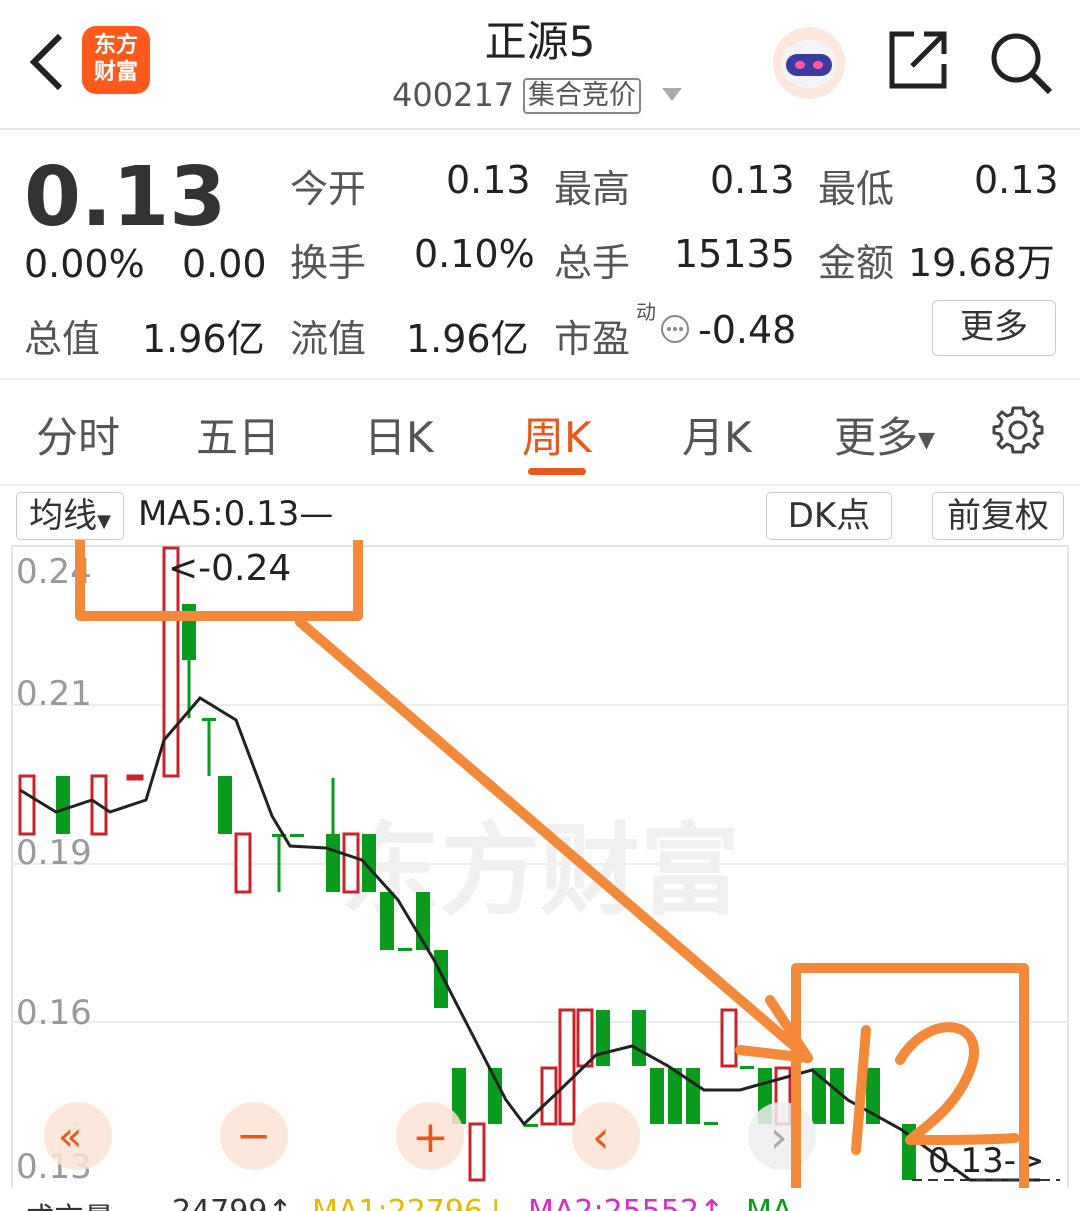 This screenshot has height=1211, width=1080. I want to click on chart-controls: « − + ‹ ›, so click(430, 1136).